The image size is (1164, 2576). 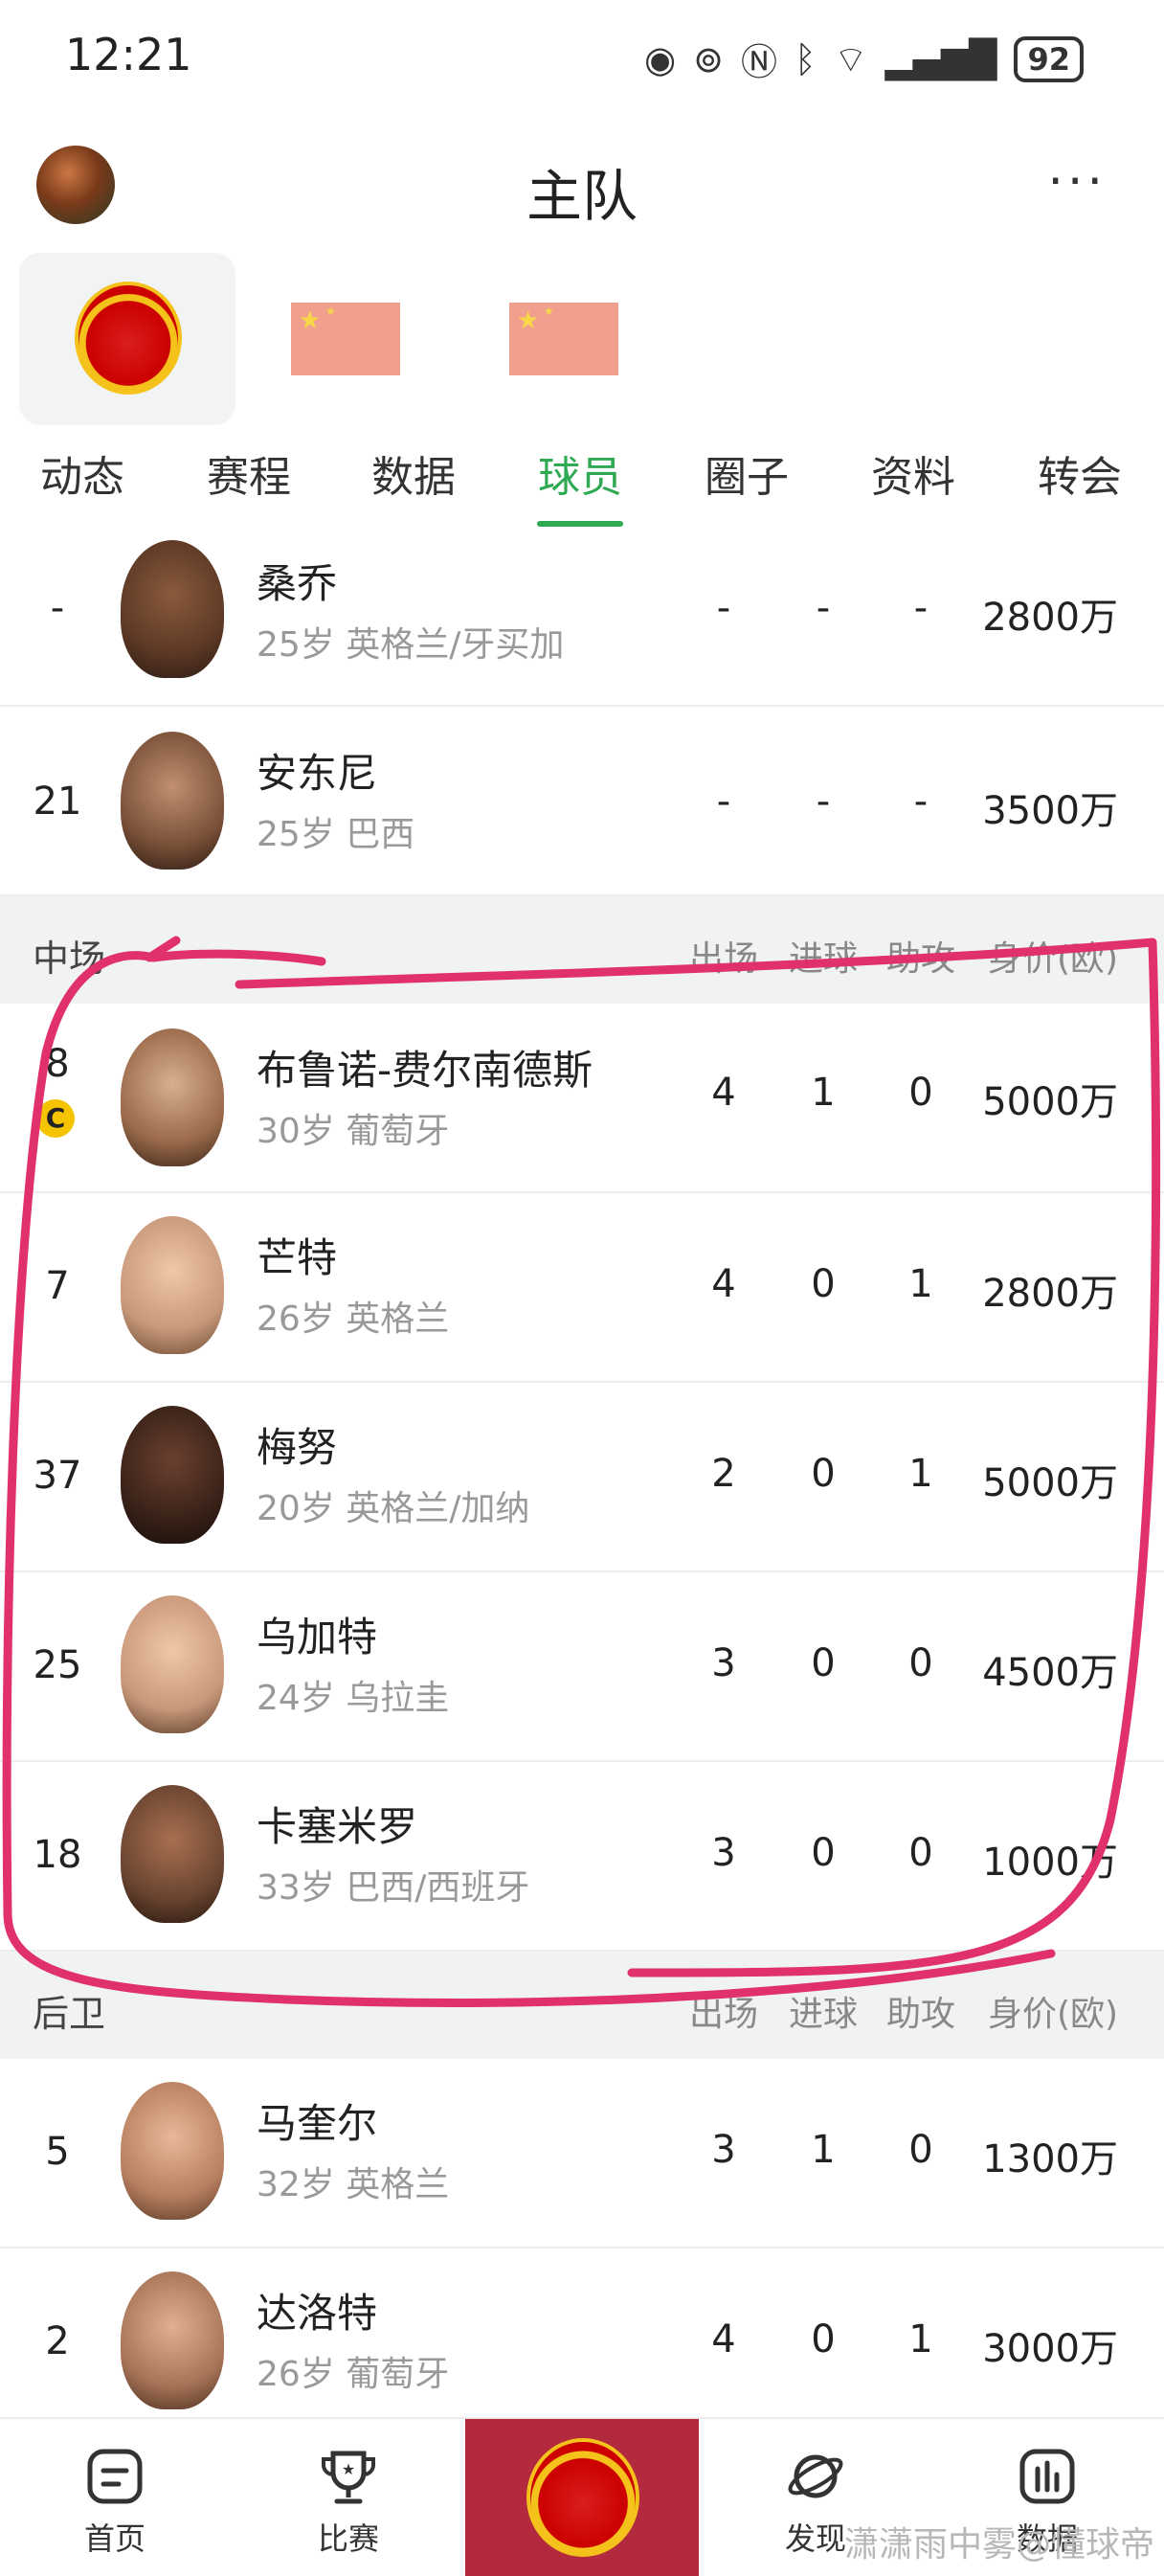 I want to click on tab-data: 数据, so click(x=414, y=473).